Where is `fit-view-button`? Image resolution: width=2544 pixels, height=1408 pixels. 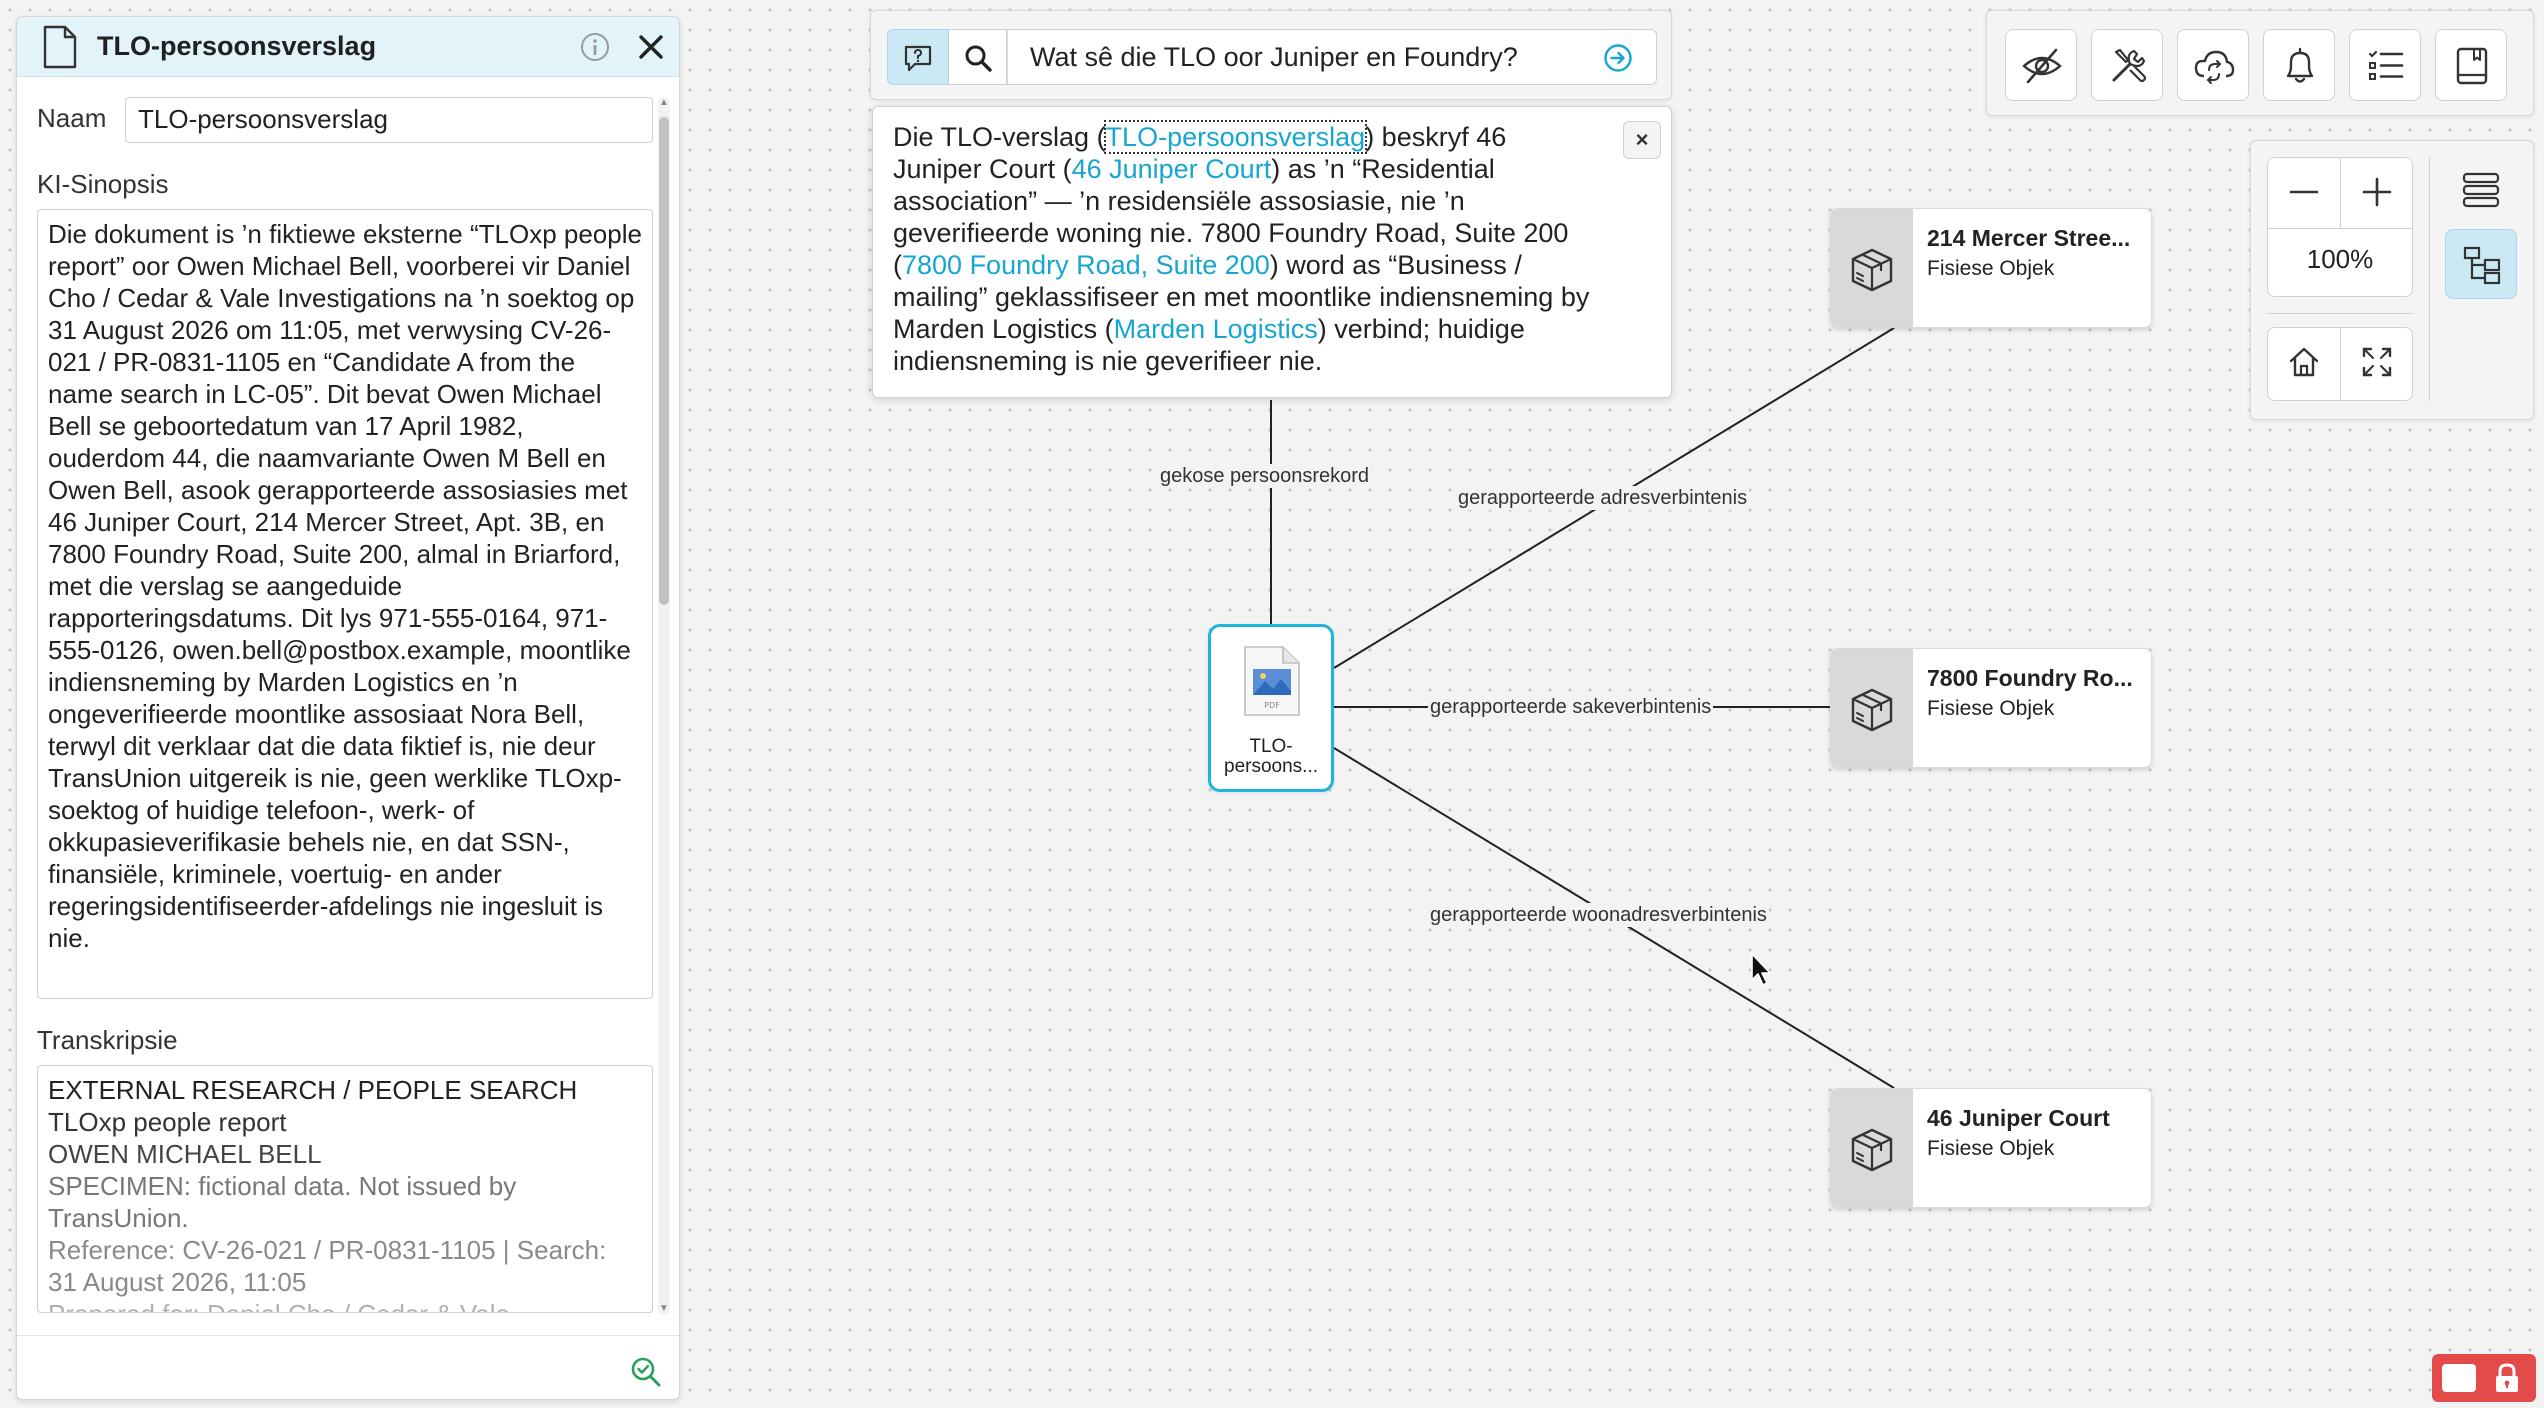 fit-view-button is located at coordinates (2376, 364).